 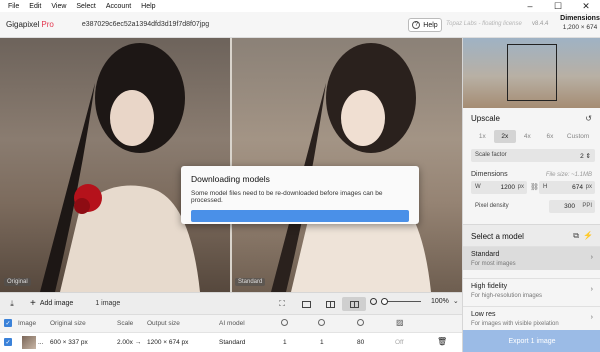 What do you see at coordinates (163, 323) in the screenshot?
I see `col-output-size: Output size` at bounding box center [163, 323].